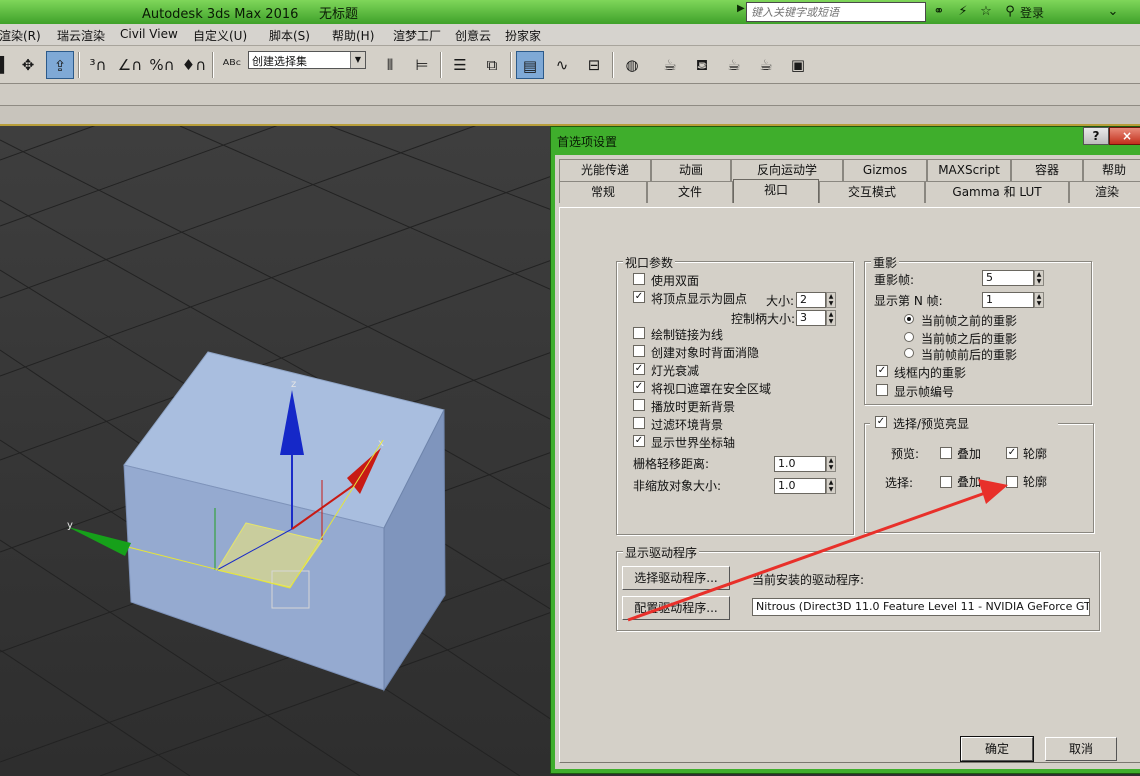 Image resolution: width=1140 pixels, height=776 pixels. Describe the element at coordinates (562, 65) in the screenshot. I see `curve-editor-icon: ∿` at that location.